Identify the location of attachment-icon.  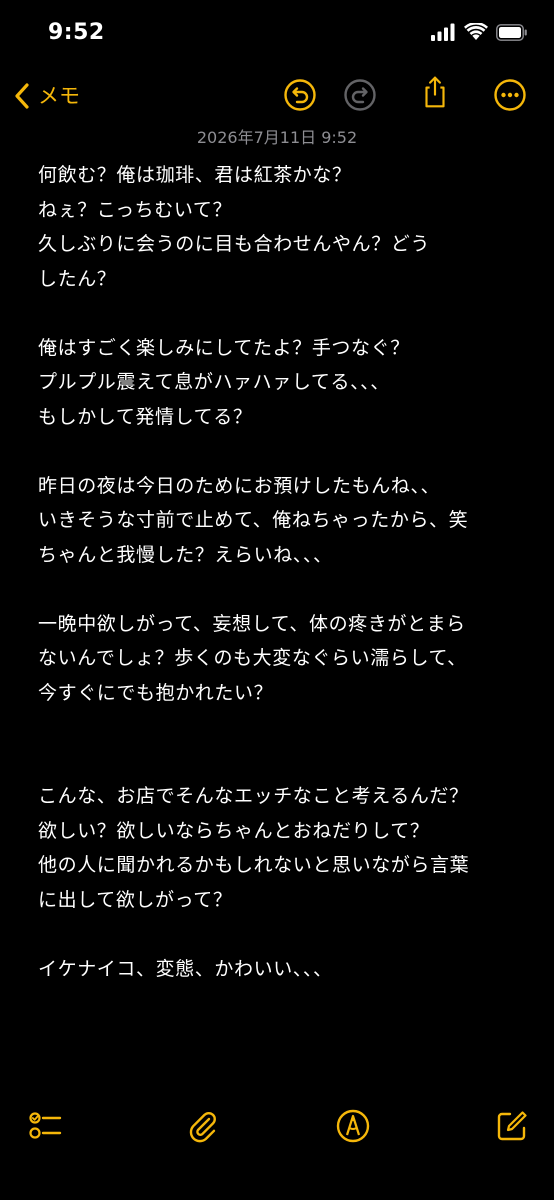
(202, 1126).